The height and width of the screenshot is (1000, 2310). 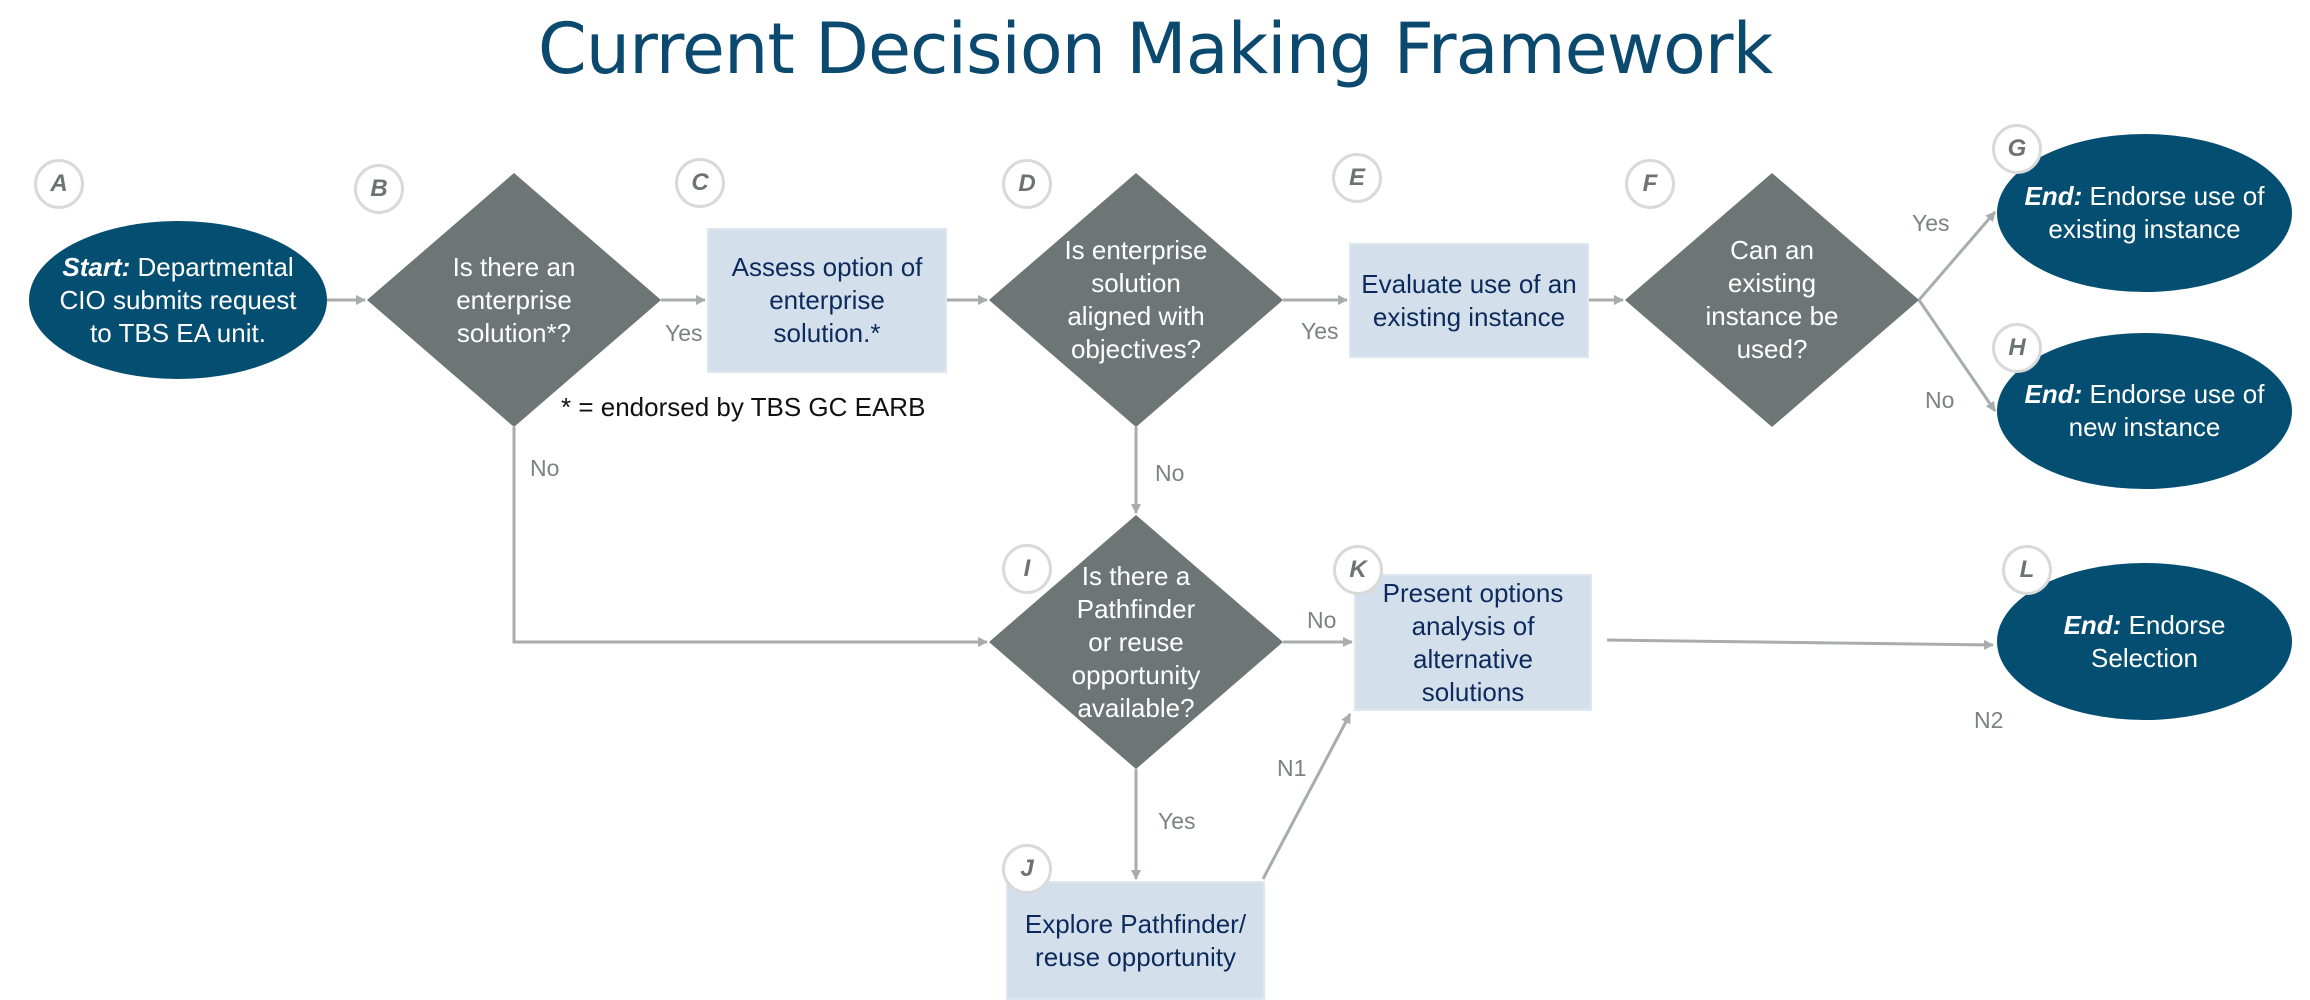 What do you see at coordinates (1989, 720) in the screenshot?
I see `edge-label-k-l: N2` at bounding box center [1989, 720].